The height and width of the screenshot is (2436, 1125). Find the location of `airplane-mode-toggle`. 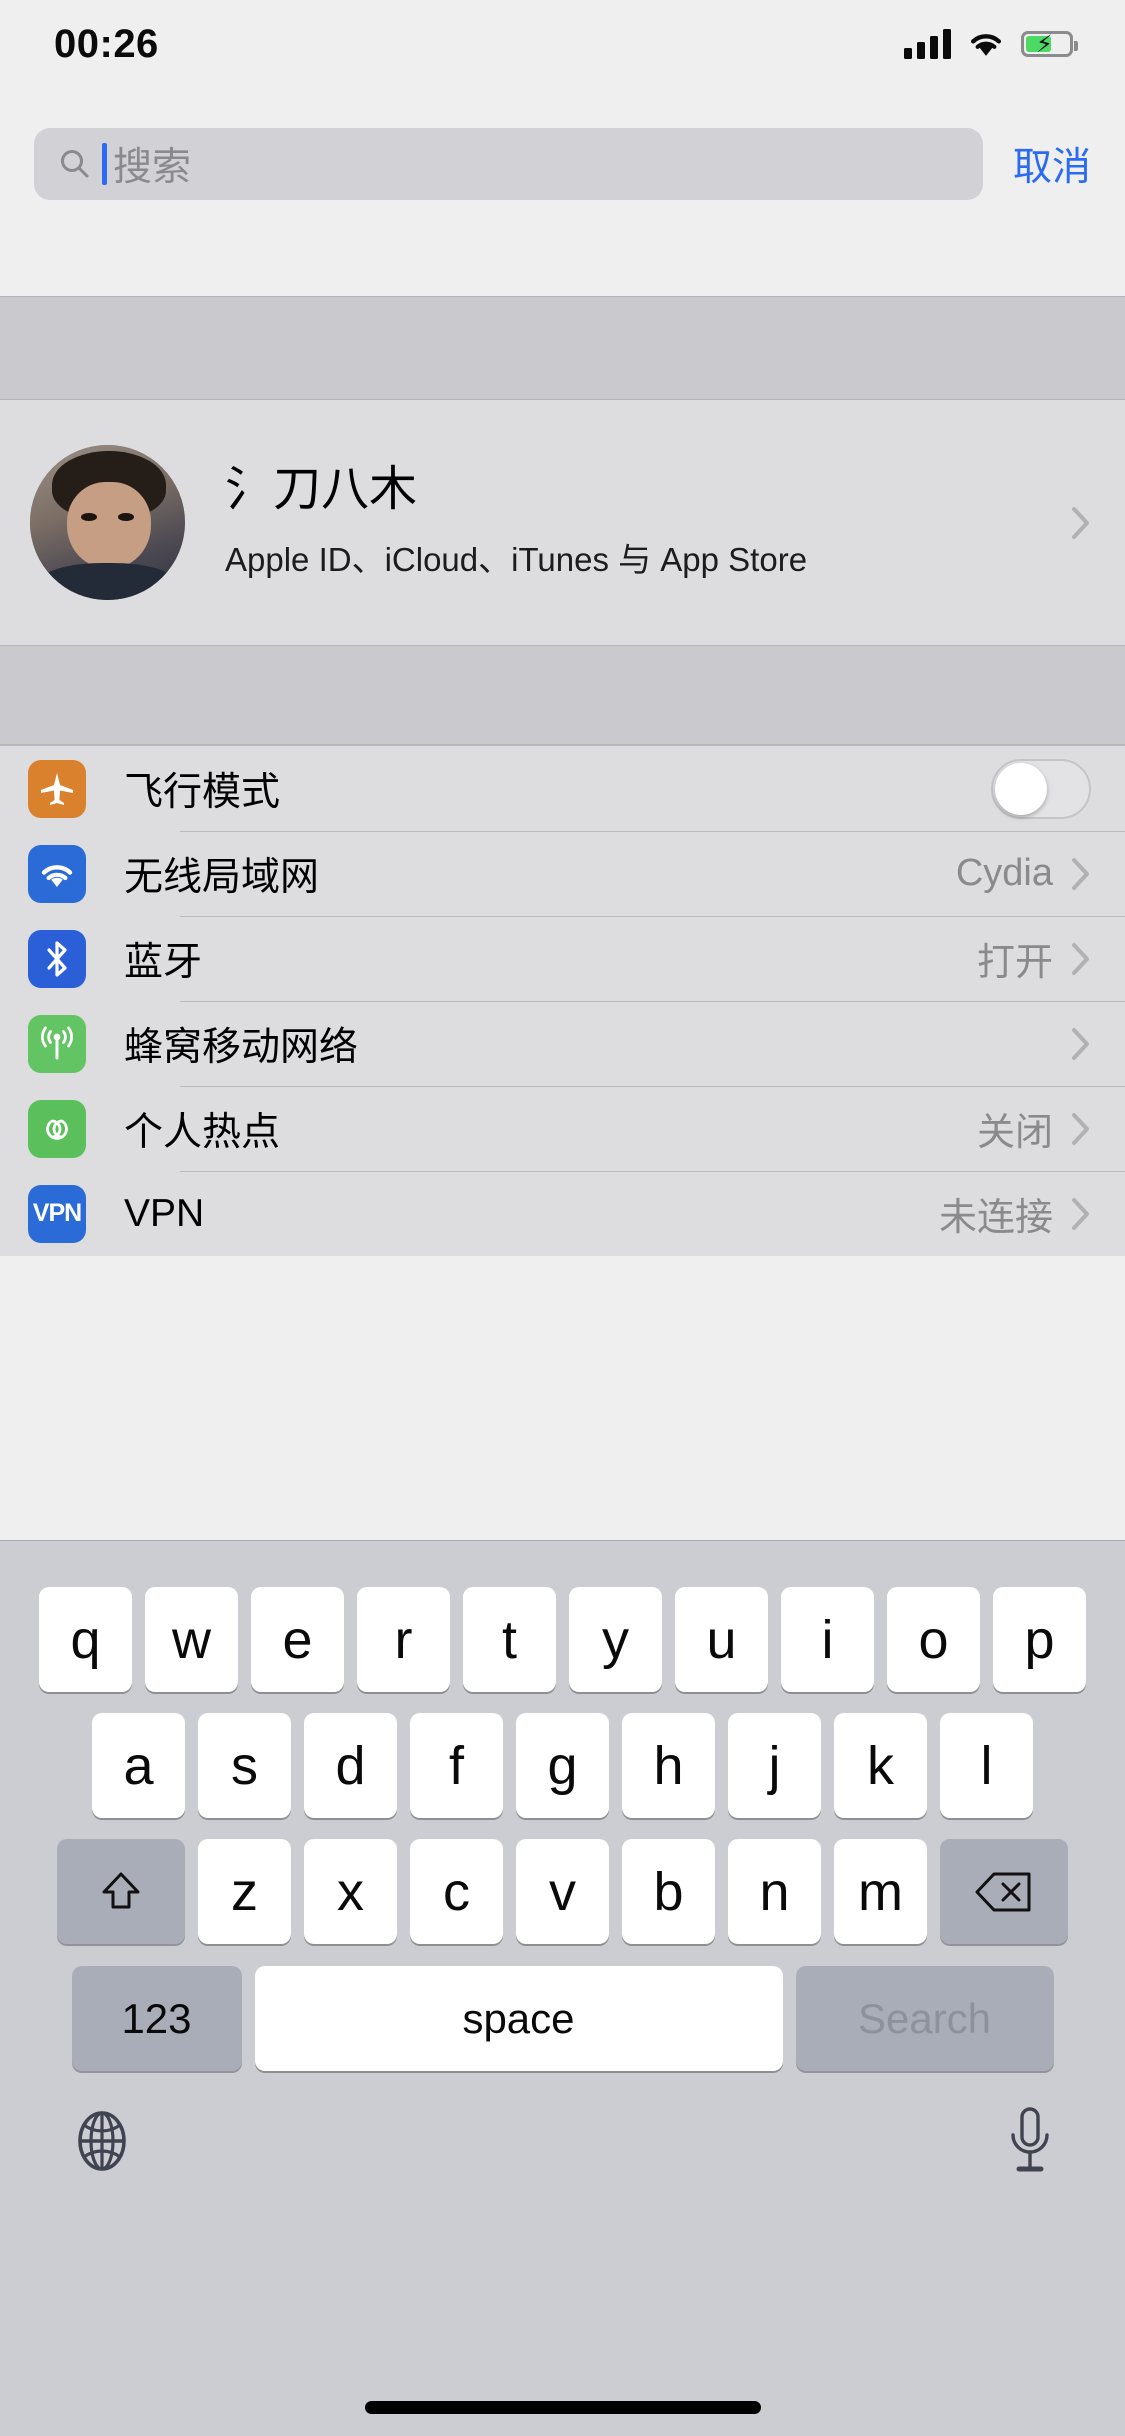

airplane-mode-toggle is located at coordinates (1041, 788).